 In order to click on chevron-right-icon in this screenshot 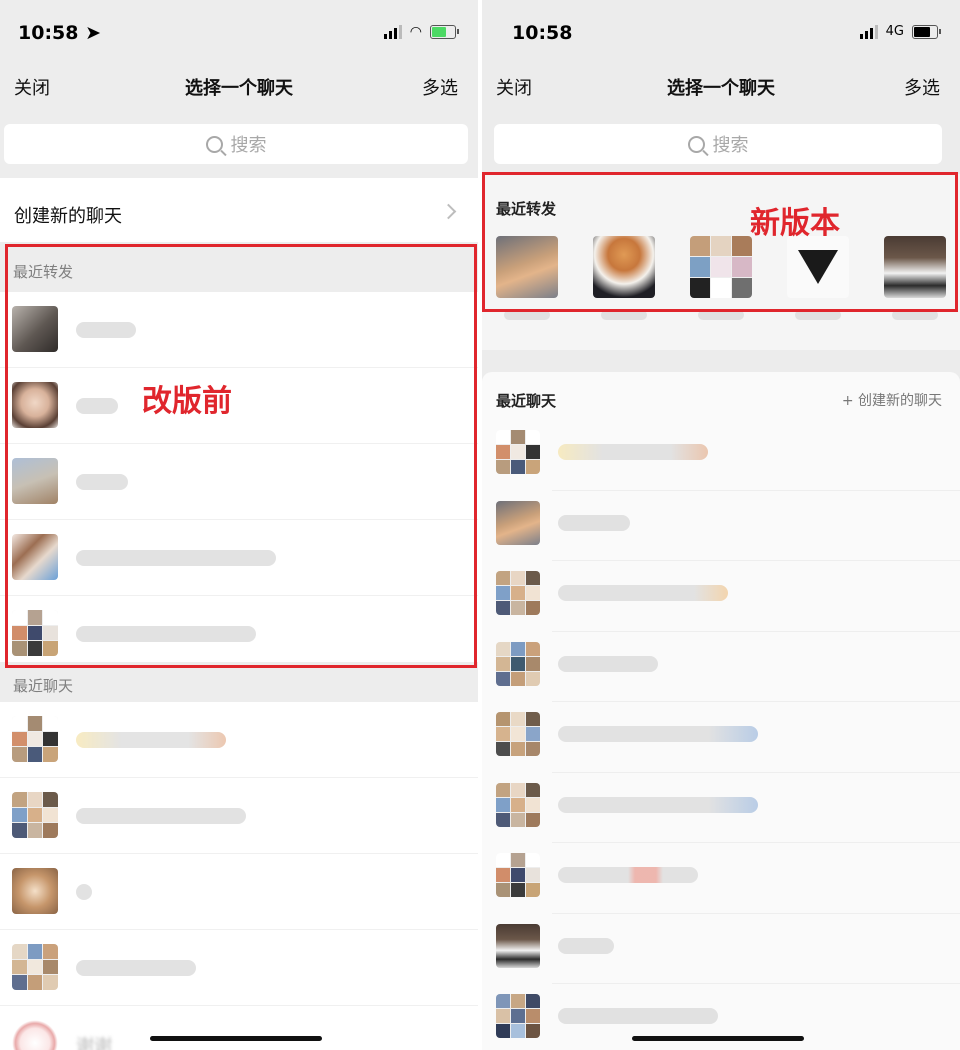, I will do `click(448, 211)`.